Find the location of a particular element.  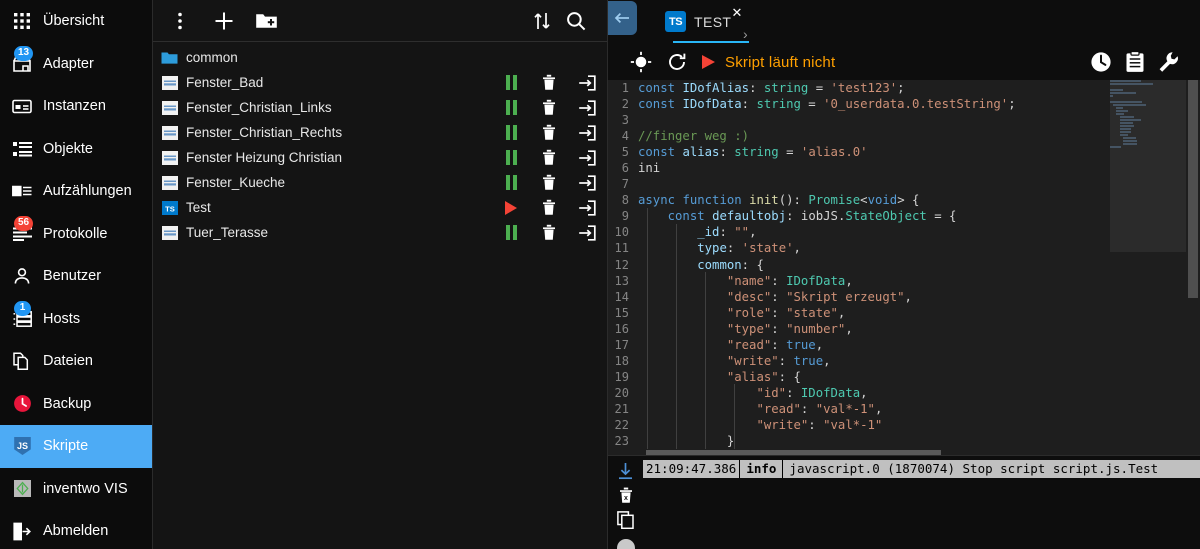

sidebar-item-label: Übersicht is located at coordinates (74, 21).